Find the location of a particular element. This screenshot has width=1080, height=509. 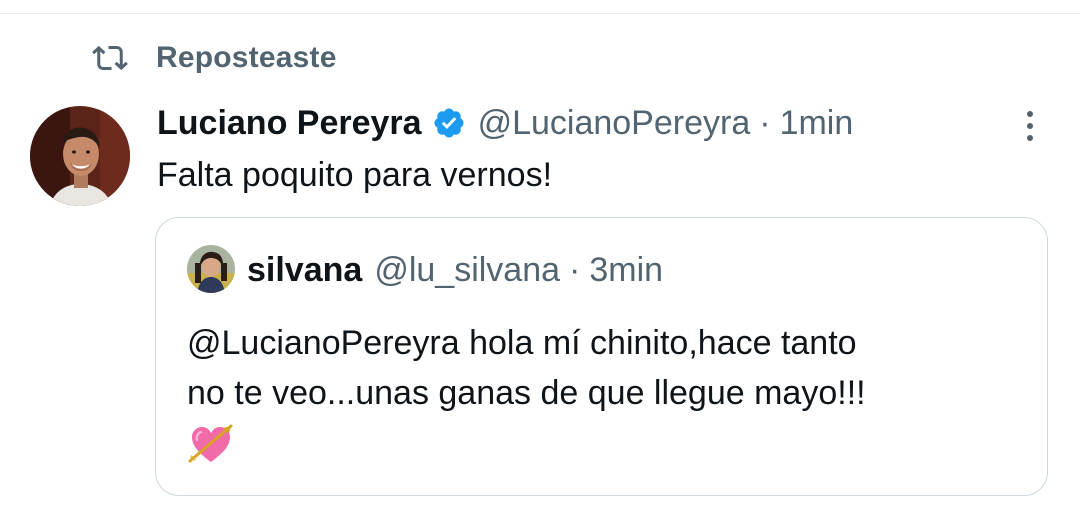

tweet-header: Luciano Pereyra @LucianoPereyra · 1min is located at coordinates (505, 123).